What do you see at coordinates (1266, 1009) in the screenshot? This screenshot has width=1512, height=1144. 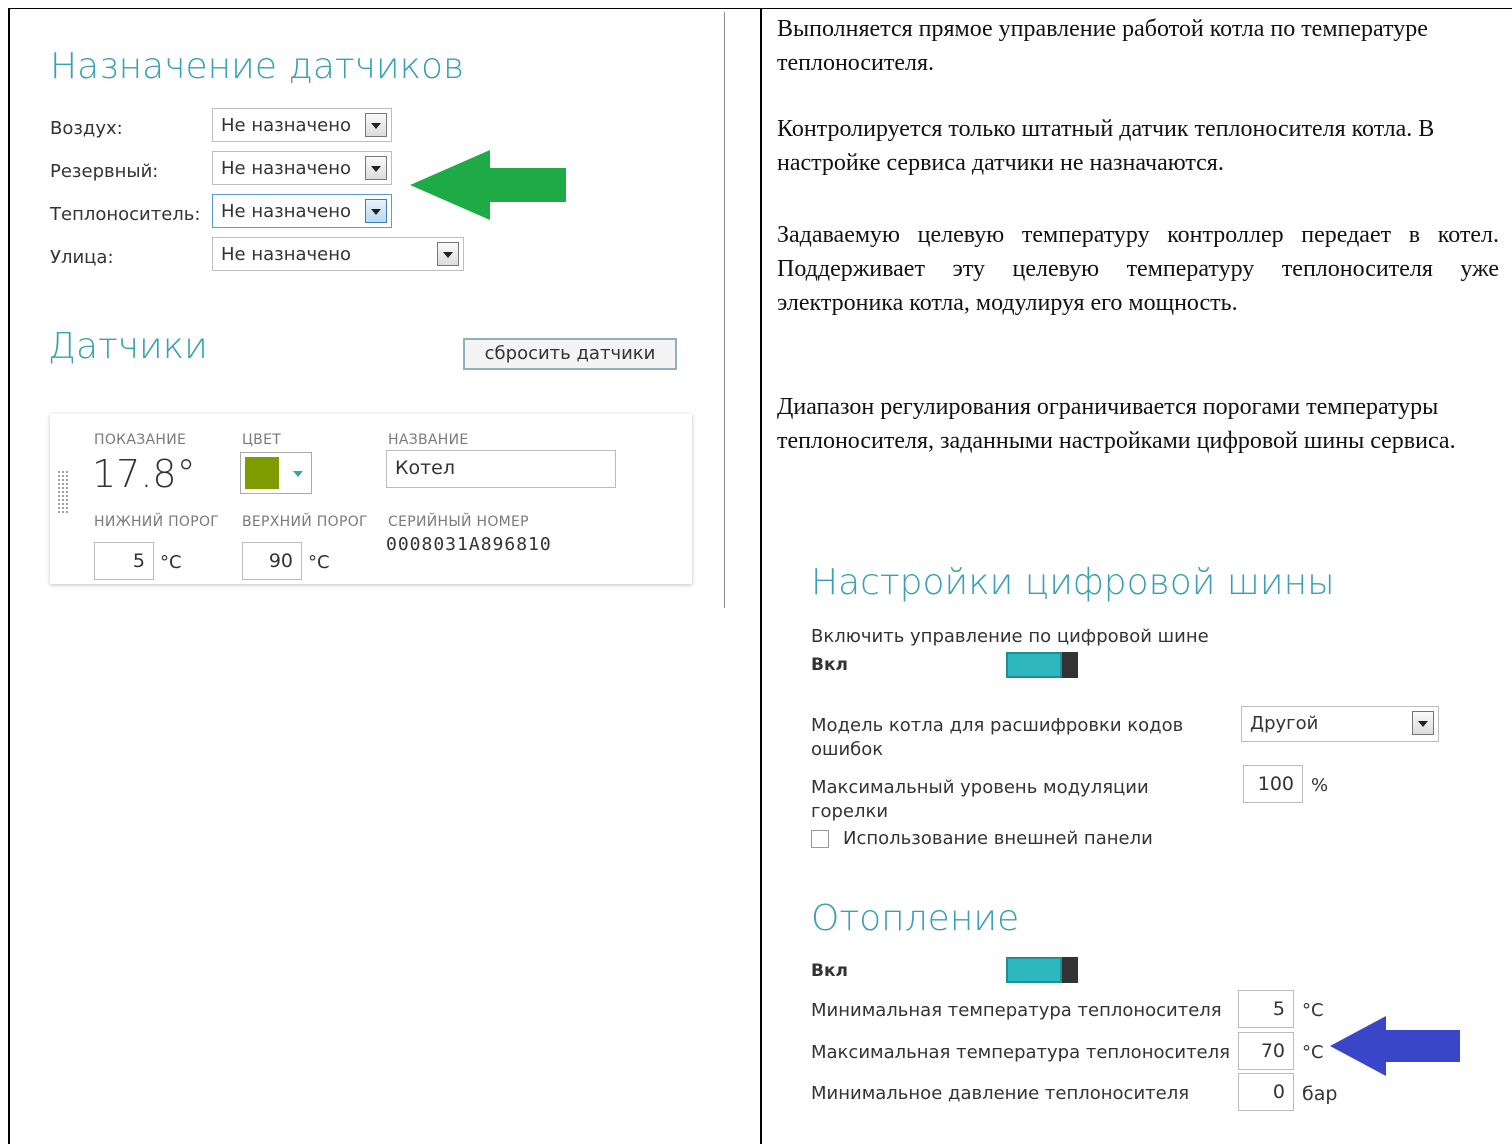 I see `min-temp-input: 5` at bounding box center [1266, 1009].